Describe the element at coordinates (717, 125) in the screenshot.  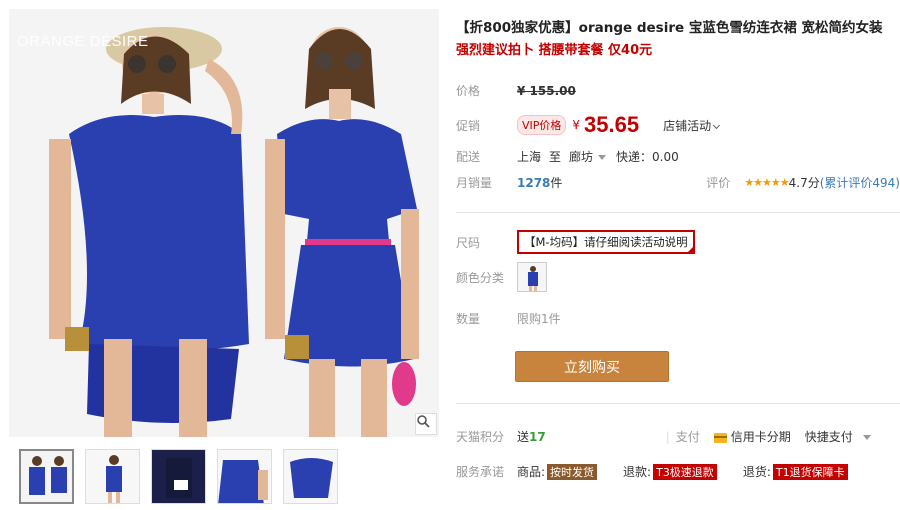
I see `chevron-down-icon` at that location.